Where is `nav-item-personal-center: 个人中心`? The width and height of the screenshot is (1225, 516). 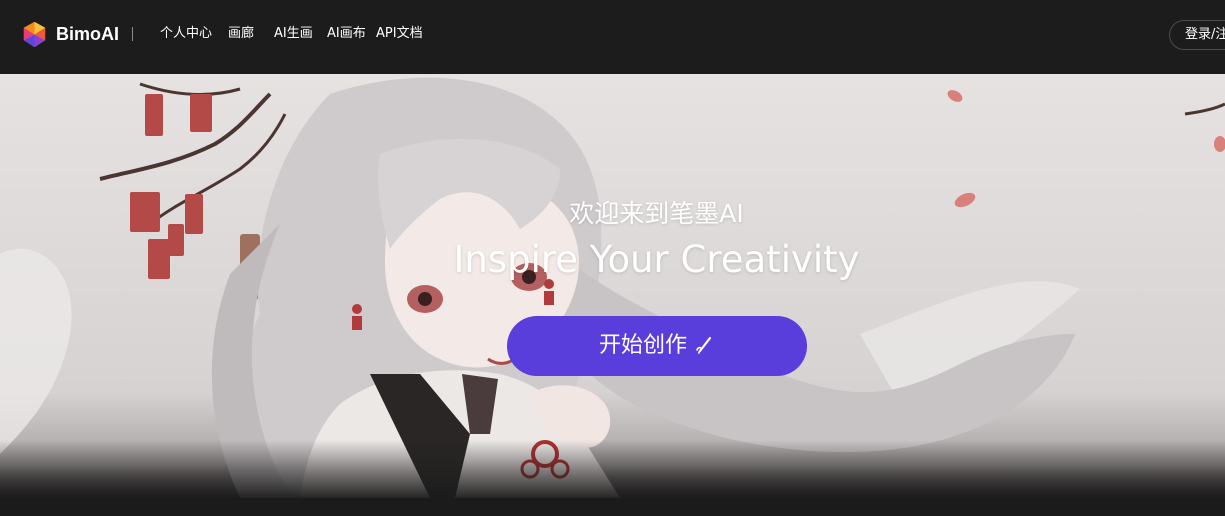
nav-item-personal-center: 个人中心 is located at coordinates (186, 34).